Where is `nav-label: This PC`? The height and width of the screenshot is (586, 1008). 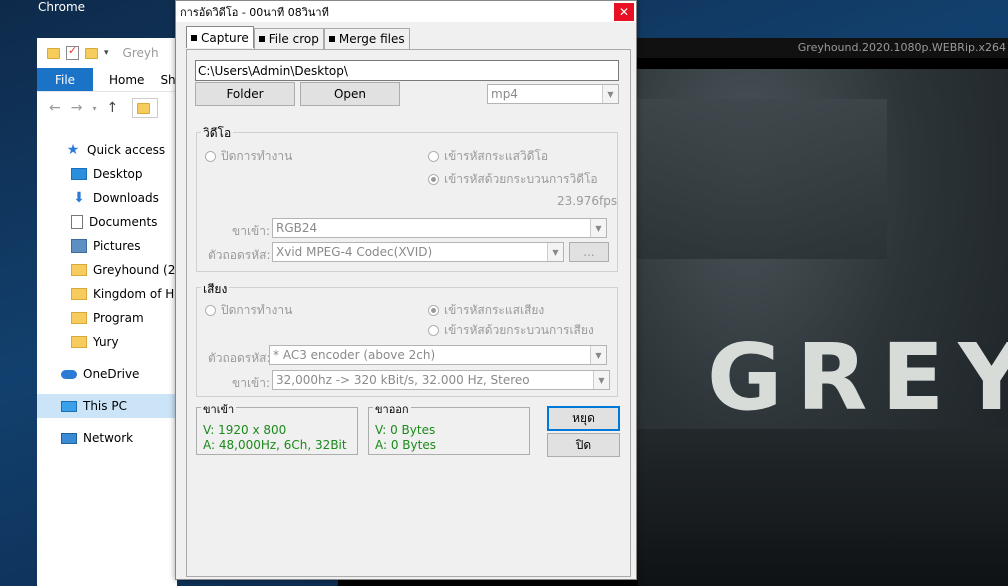 nav-label: This PC is located at coordinates (105, 406).